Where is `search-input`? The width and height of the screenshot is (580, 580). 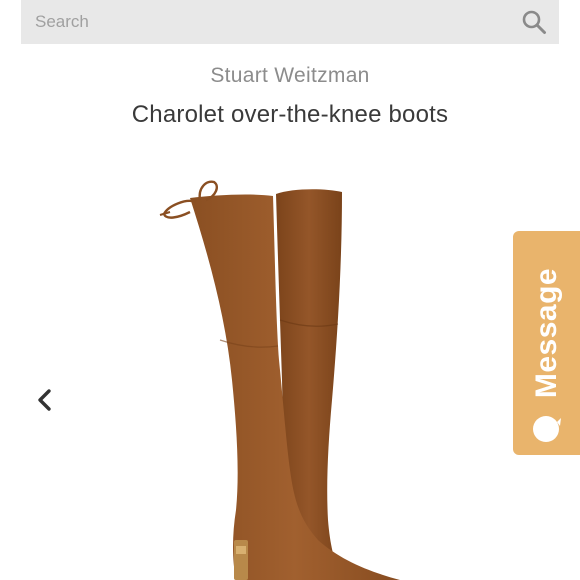 search-input is located at coordinates (263, 22).